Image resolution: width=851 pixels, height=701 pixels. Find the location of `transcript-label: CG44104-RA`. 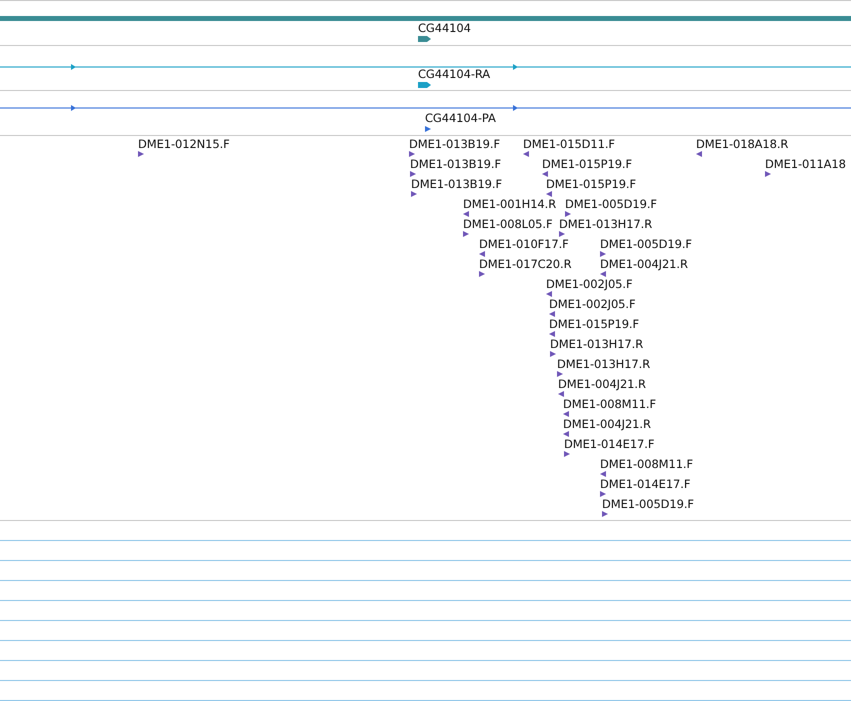

transcript-label: CG44104-RA is located at coordinates (454, 74).